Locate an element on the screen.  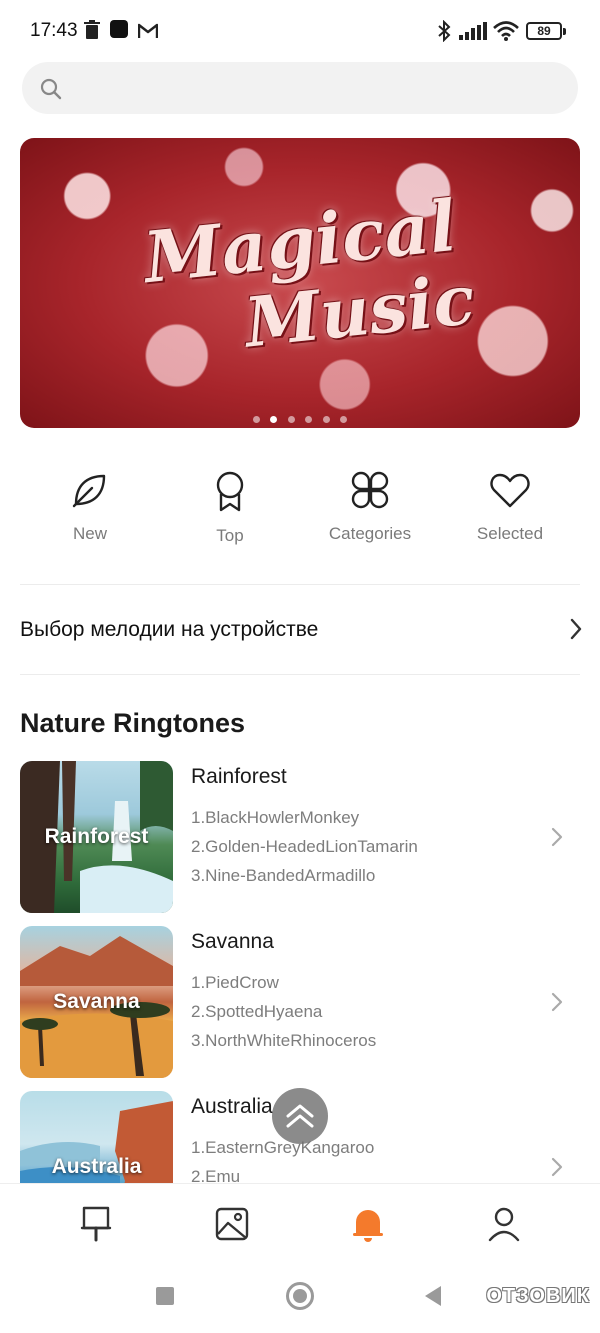
quick-nav-categories: Categories is located at coordinates (370, 507).